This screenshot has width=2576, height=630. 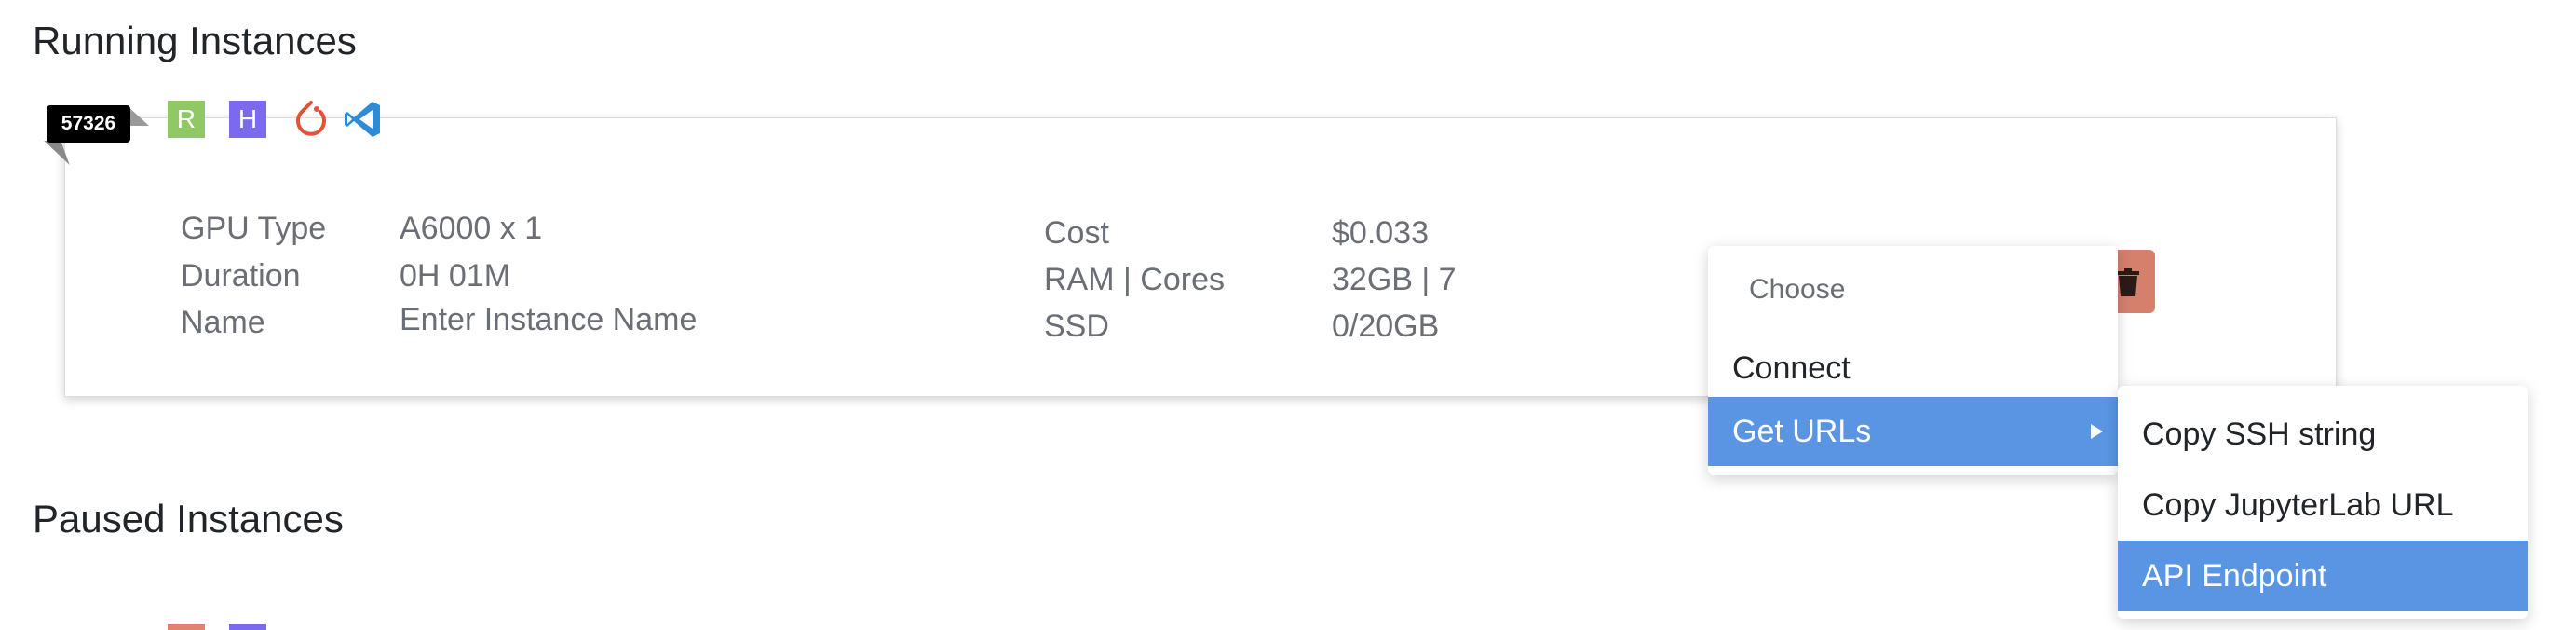 I want to click on port-tag: 57326, so click(x=96, y=135).